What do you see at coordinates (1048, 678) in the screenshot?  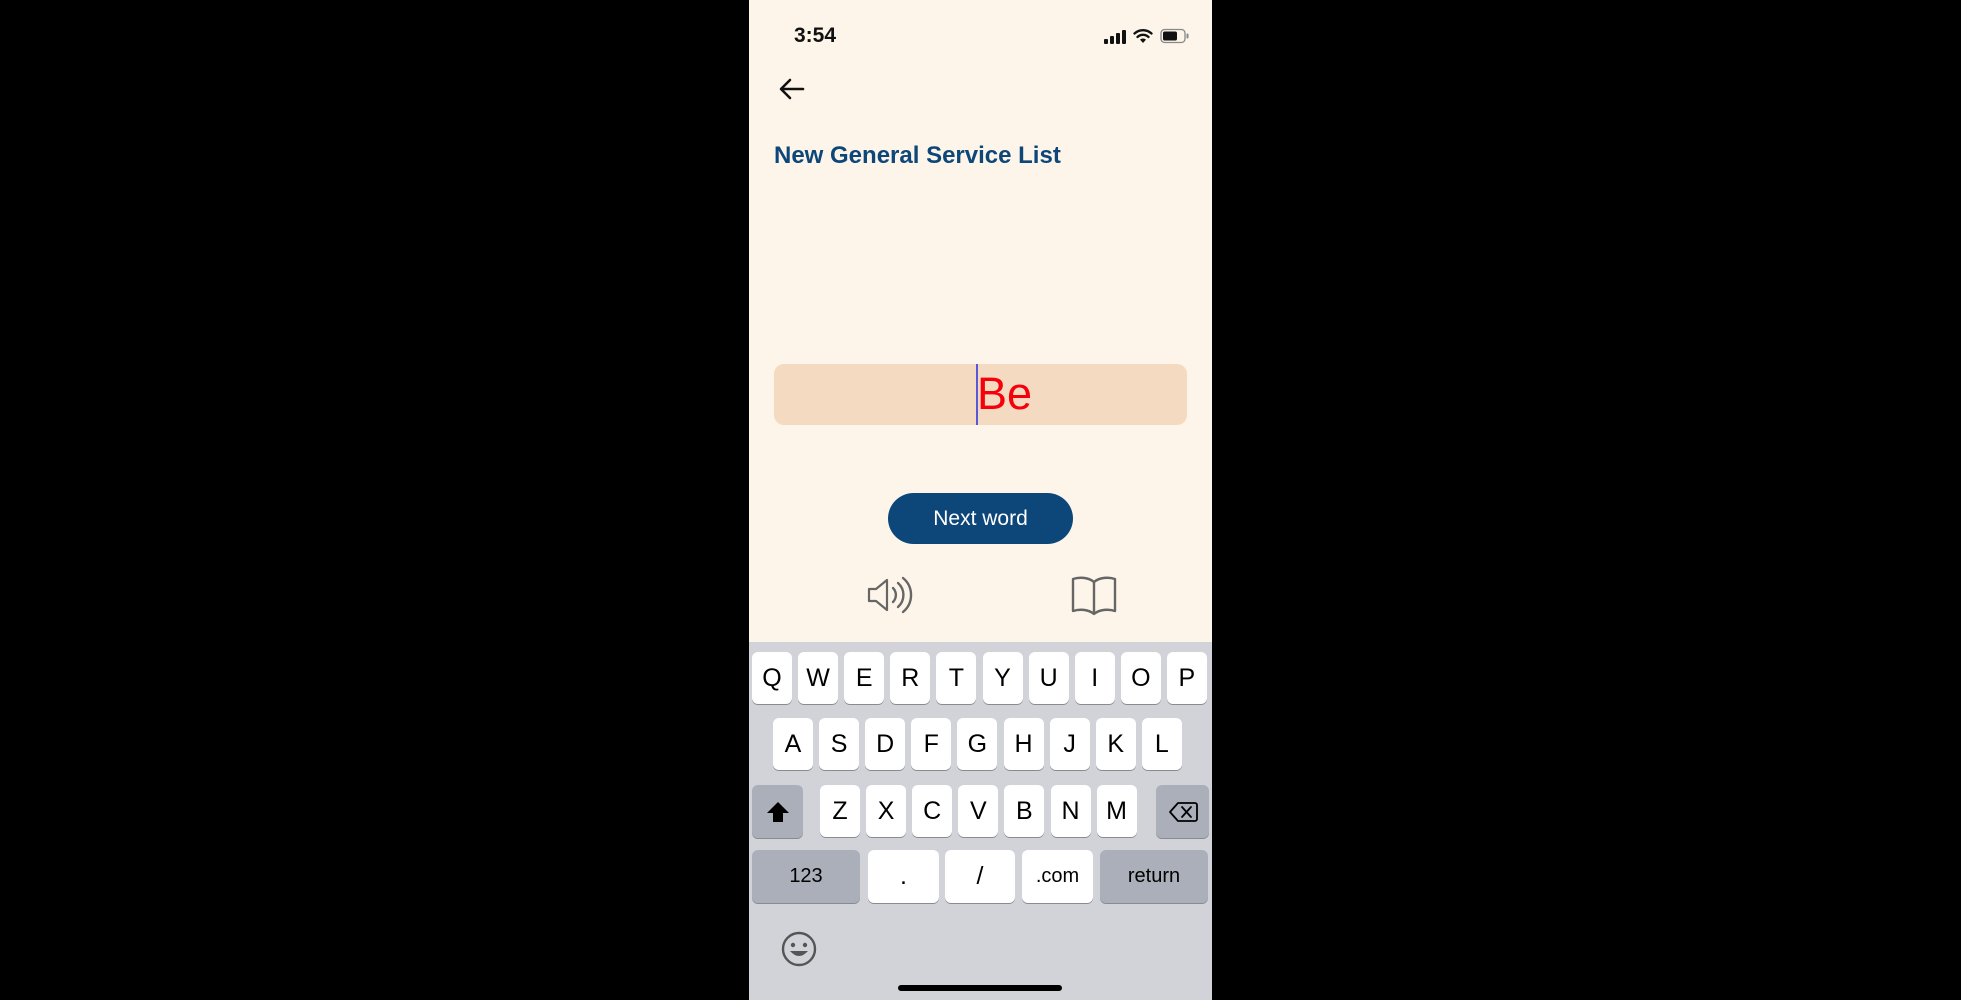 I see `key-u: U` at bounding box center [1048, 678].